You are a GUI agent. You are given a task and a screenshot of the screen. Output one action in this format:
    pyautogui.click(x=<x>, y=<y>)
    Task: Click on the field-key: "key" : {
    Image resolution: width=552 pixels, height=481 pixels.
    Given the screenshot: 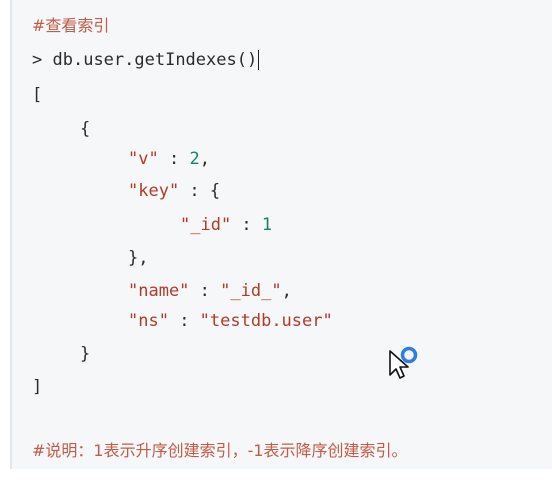 What is the action you would take?
    pyautogui.click(x=174, y=191)
    